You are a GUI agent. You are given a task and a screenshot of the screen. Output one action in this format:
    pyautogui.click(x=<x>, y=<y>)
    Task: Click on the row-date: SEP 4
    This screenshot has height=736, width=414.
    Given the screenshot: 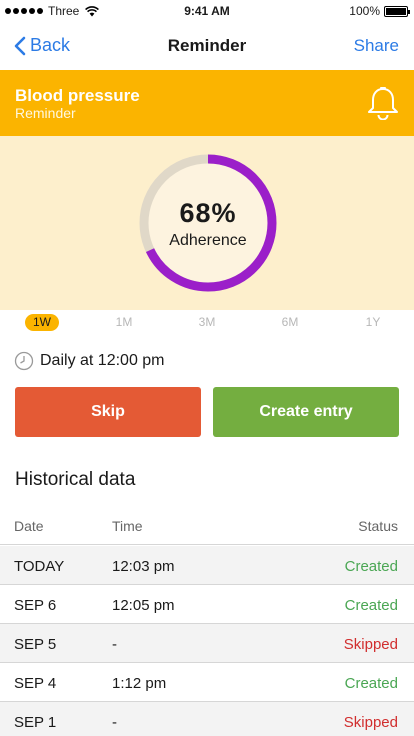 What is the action you would take?
    pyautogui.click(x=35, y=683)
    